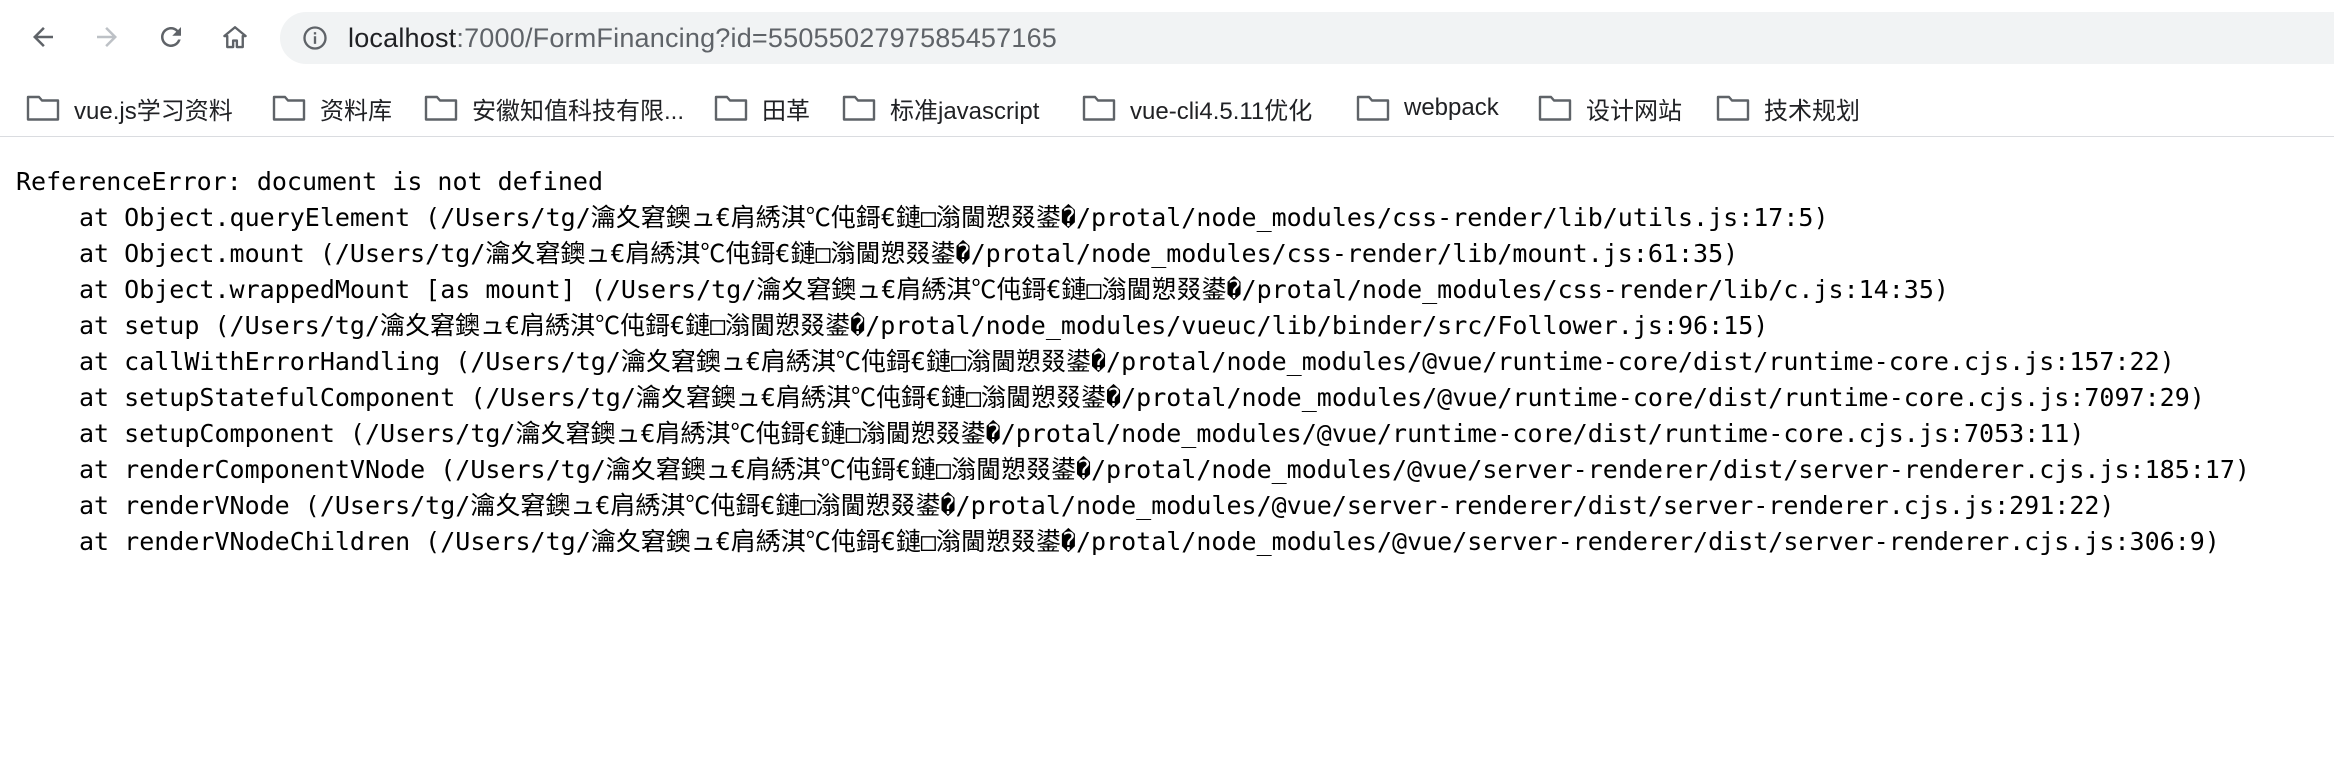 This screenshot has height=764, width=2334. I want to click on arrow-right-icon, so click(107, 37).